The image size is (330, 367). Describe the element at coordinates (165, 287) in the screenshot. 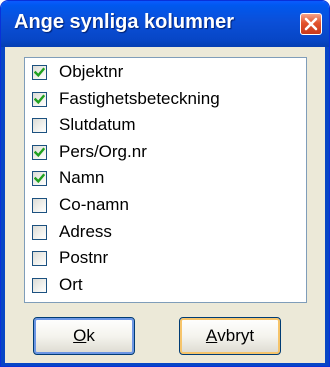

I see `column-item: Ort` at that location.